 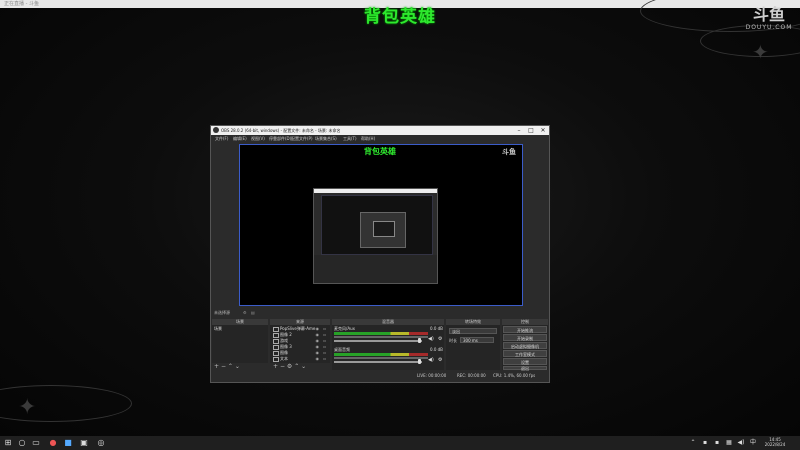 I want to click on studio-mode-button: 工作室模式, so click(x=525, y=353).